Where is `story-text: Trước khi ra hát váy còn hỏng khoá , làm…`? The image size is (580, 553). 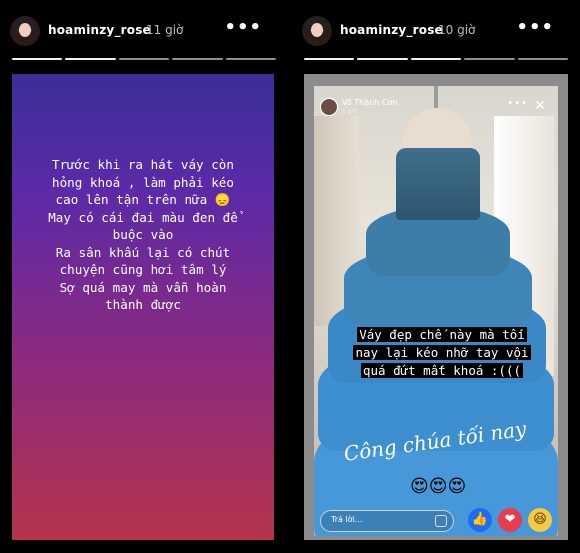 story-text: Trước khi ra hát váy còn hỏng khoá , làm… is located at coordinates (143, 234).